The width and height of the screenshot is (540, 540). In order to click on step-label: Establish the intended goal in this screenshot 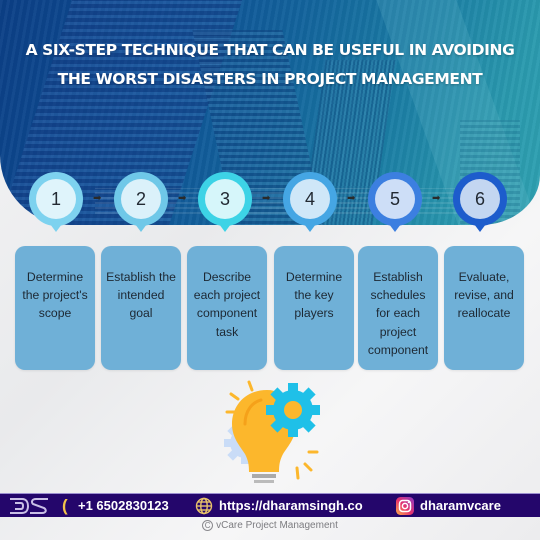, I will do `click(141, 295)`.